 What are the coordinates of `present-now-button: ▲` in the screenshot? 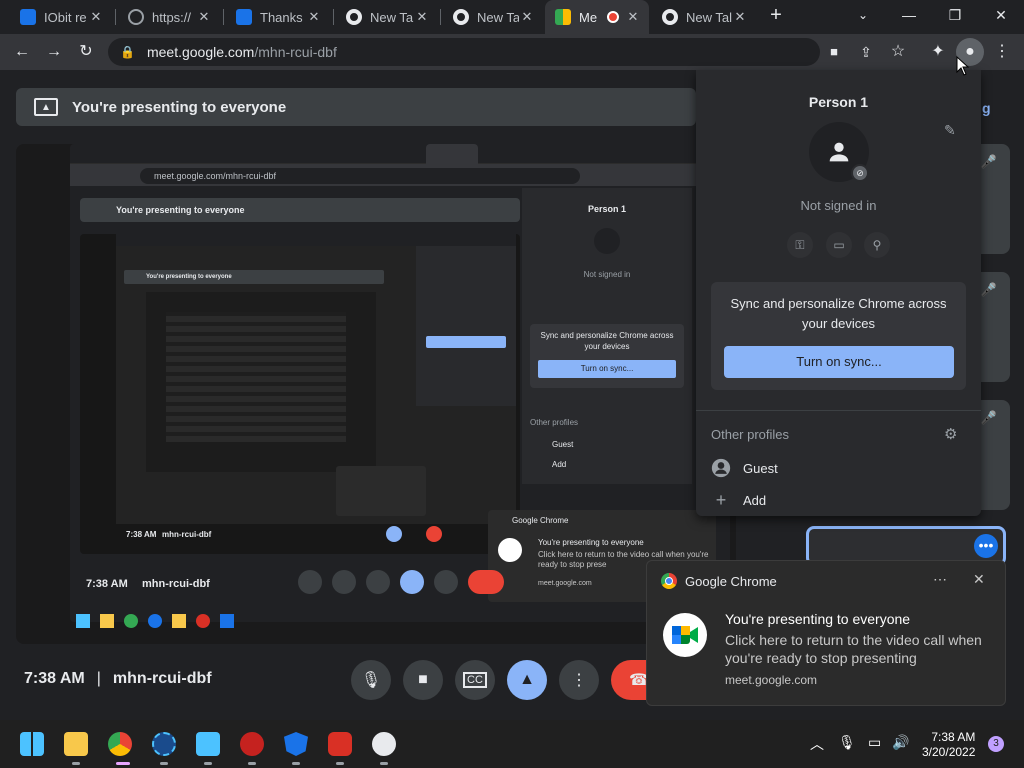 It's located at (527, 680).